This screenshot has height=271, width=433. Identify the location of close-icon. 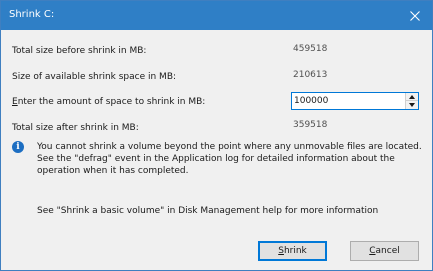
(415, 15).